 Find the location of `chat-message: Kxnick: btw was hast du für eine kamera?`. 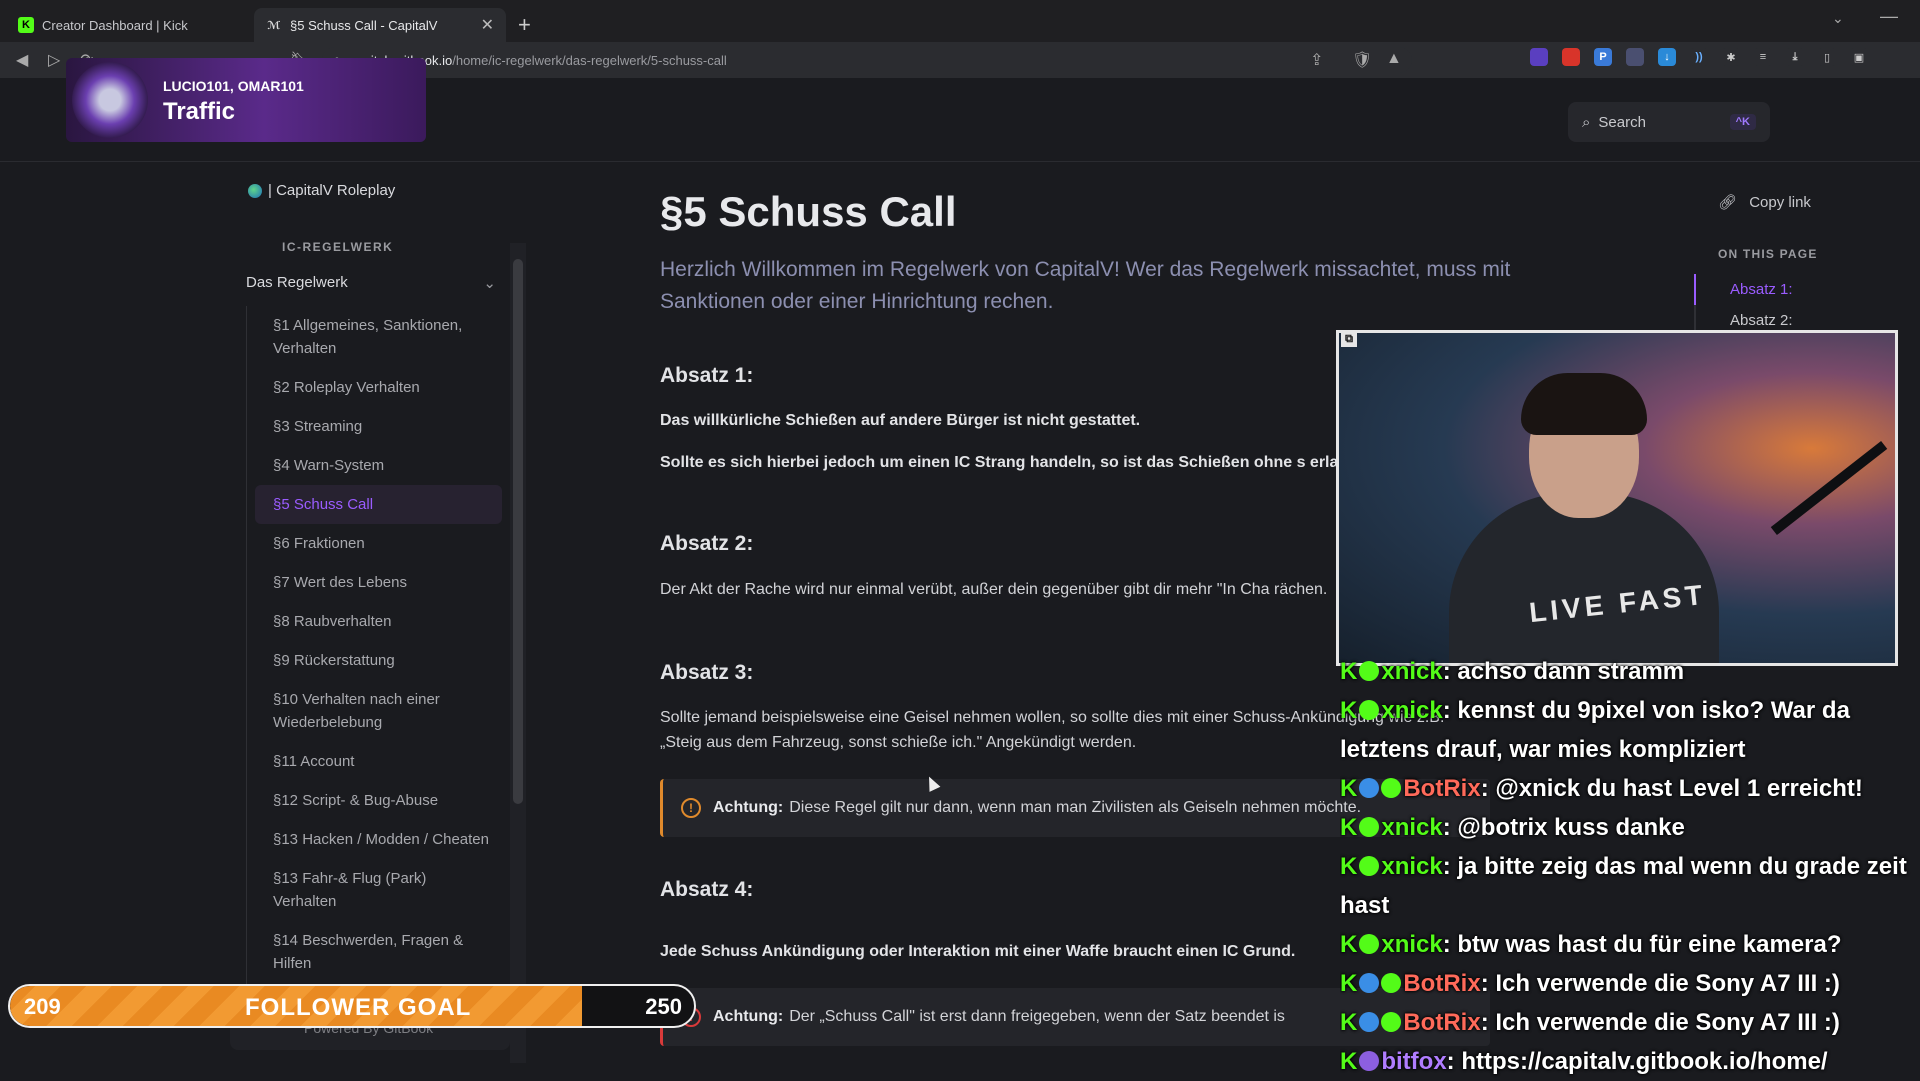

chat-message: Kxnick: btw was hast du für eine kamera? is located at coordinates (1630, 944).